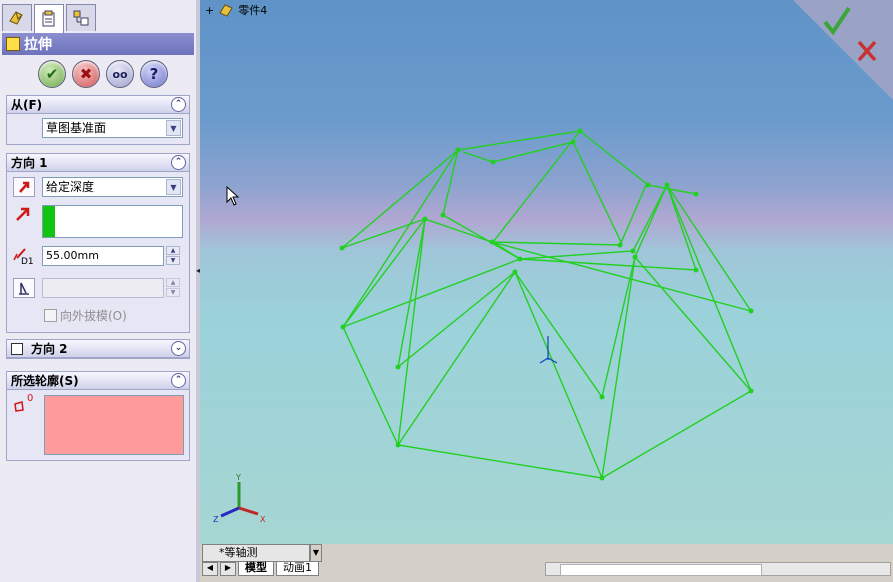 This screenshot has height=582, width=893. I want to click on expand-icon: ⌄, so click(178, 348).